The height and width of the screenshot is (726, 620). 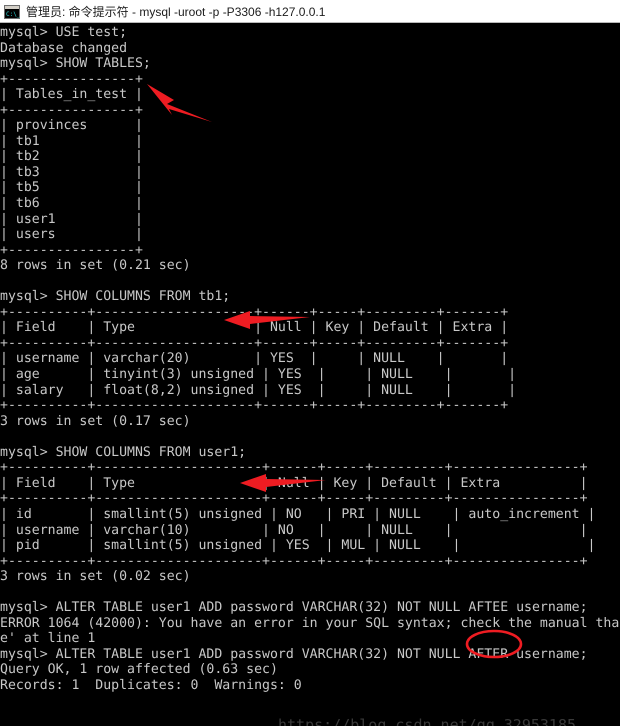 I want to click on watermark: https://blog.csdn.net/qq_32953185, so click(x=427, y=721).